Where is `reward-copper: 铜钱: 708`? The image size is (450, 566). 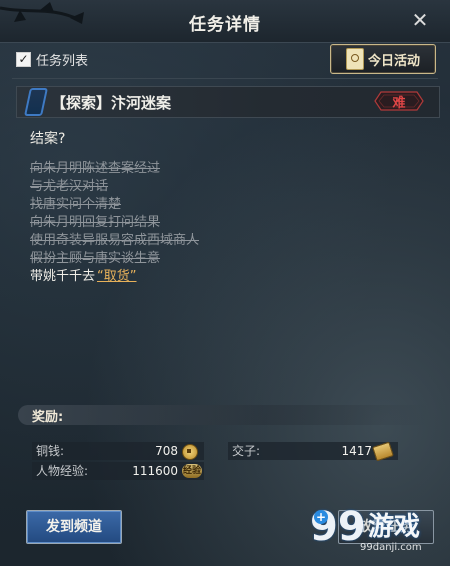
reward-copper: 铜钱: 708 is located at coordinates (118, 451).